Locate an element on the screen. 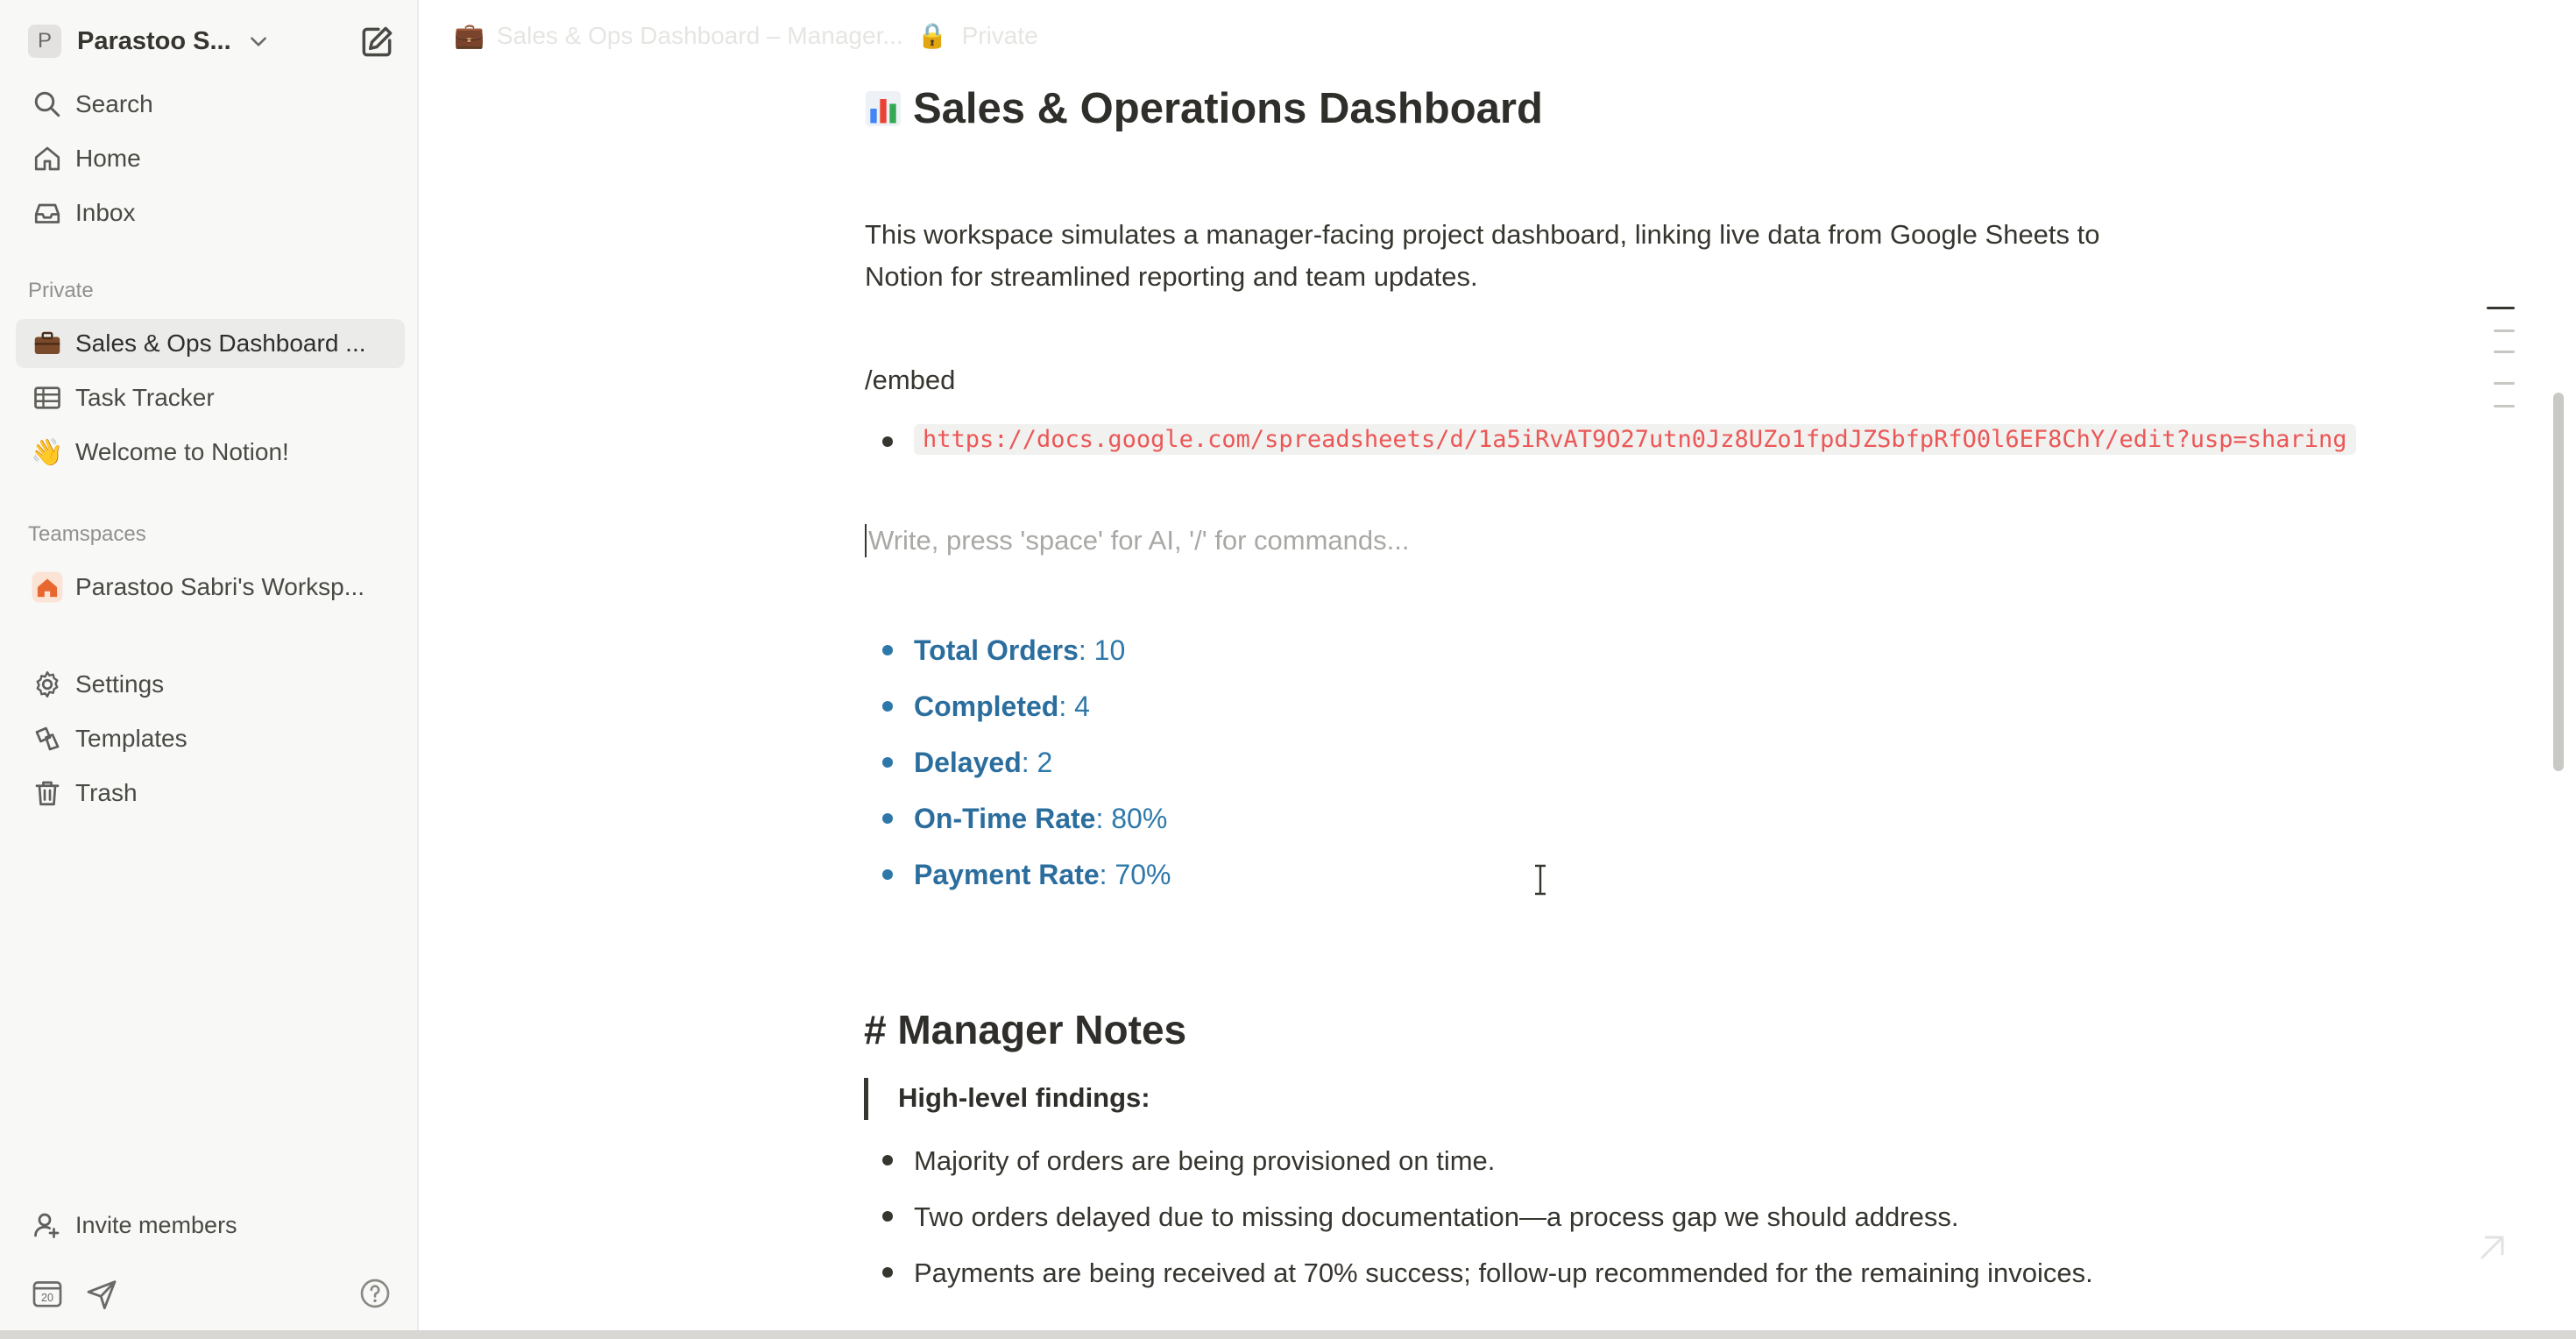 Image resolution: width=2576 pixels, height=1339 pixels. text-cursor-icon is located at coordinates (1540, 880).